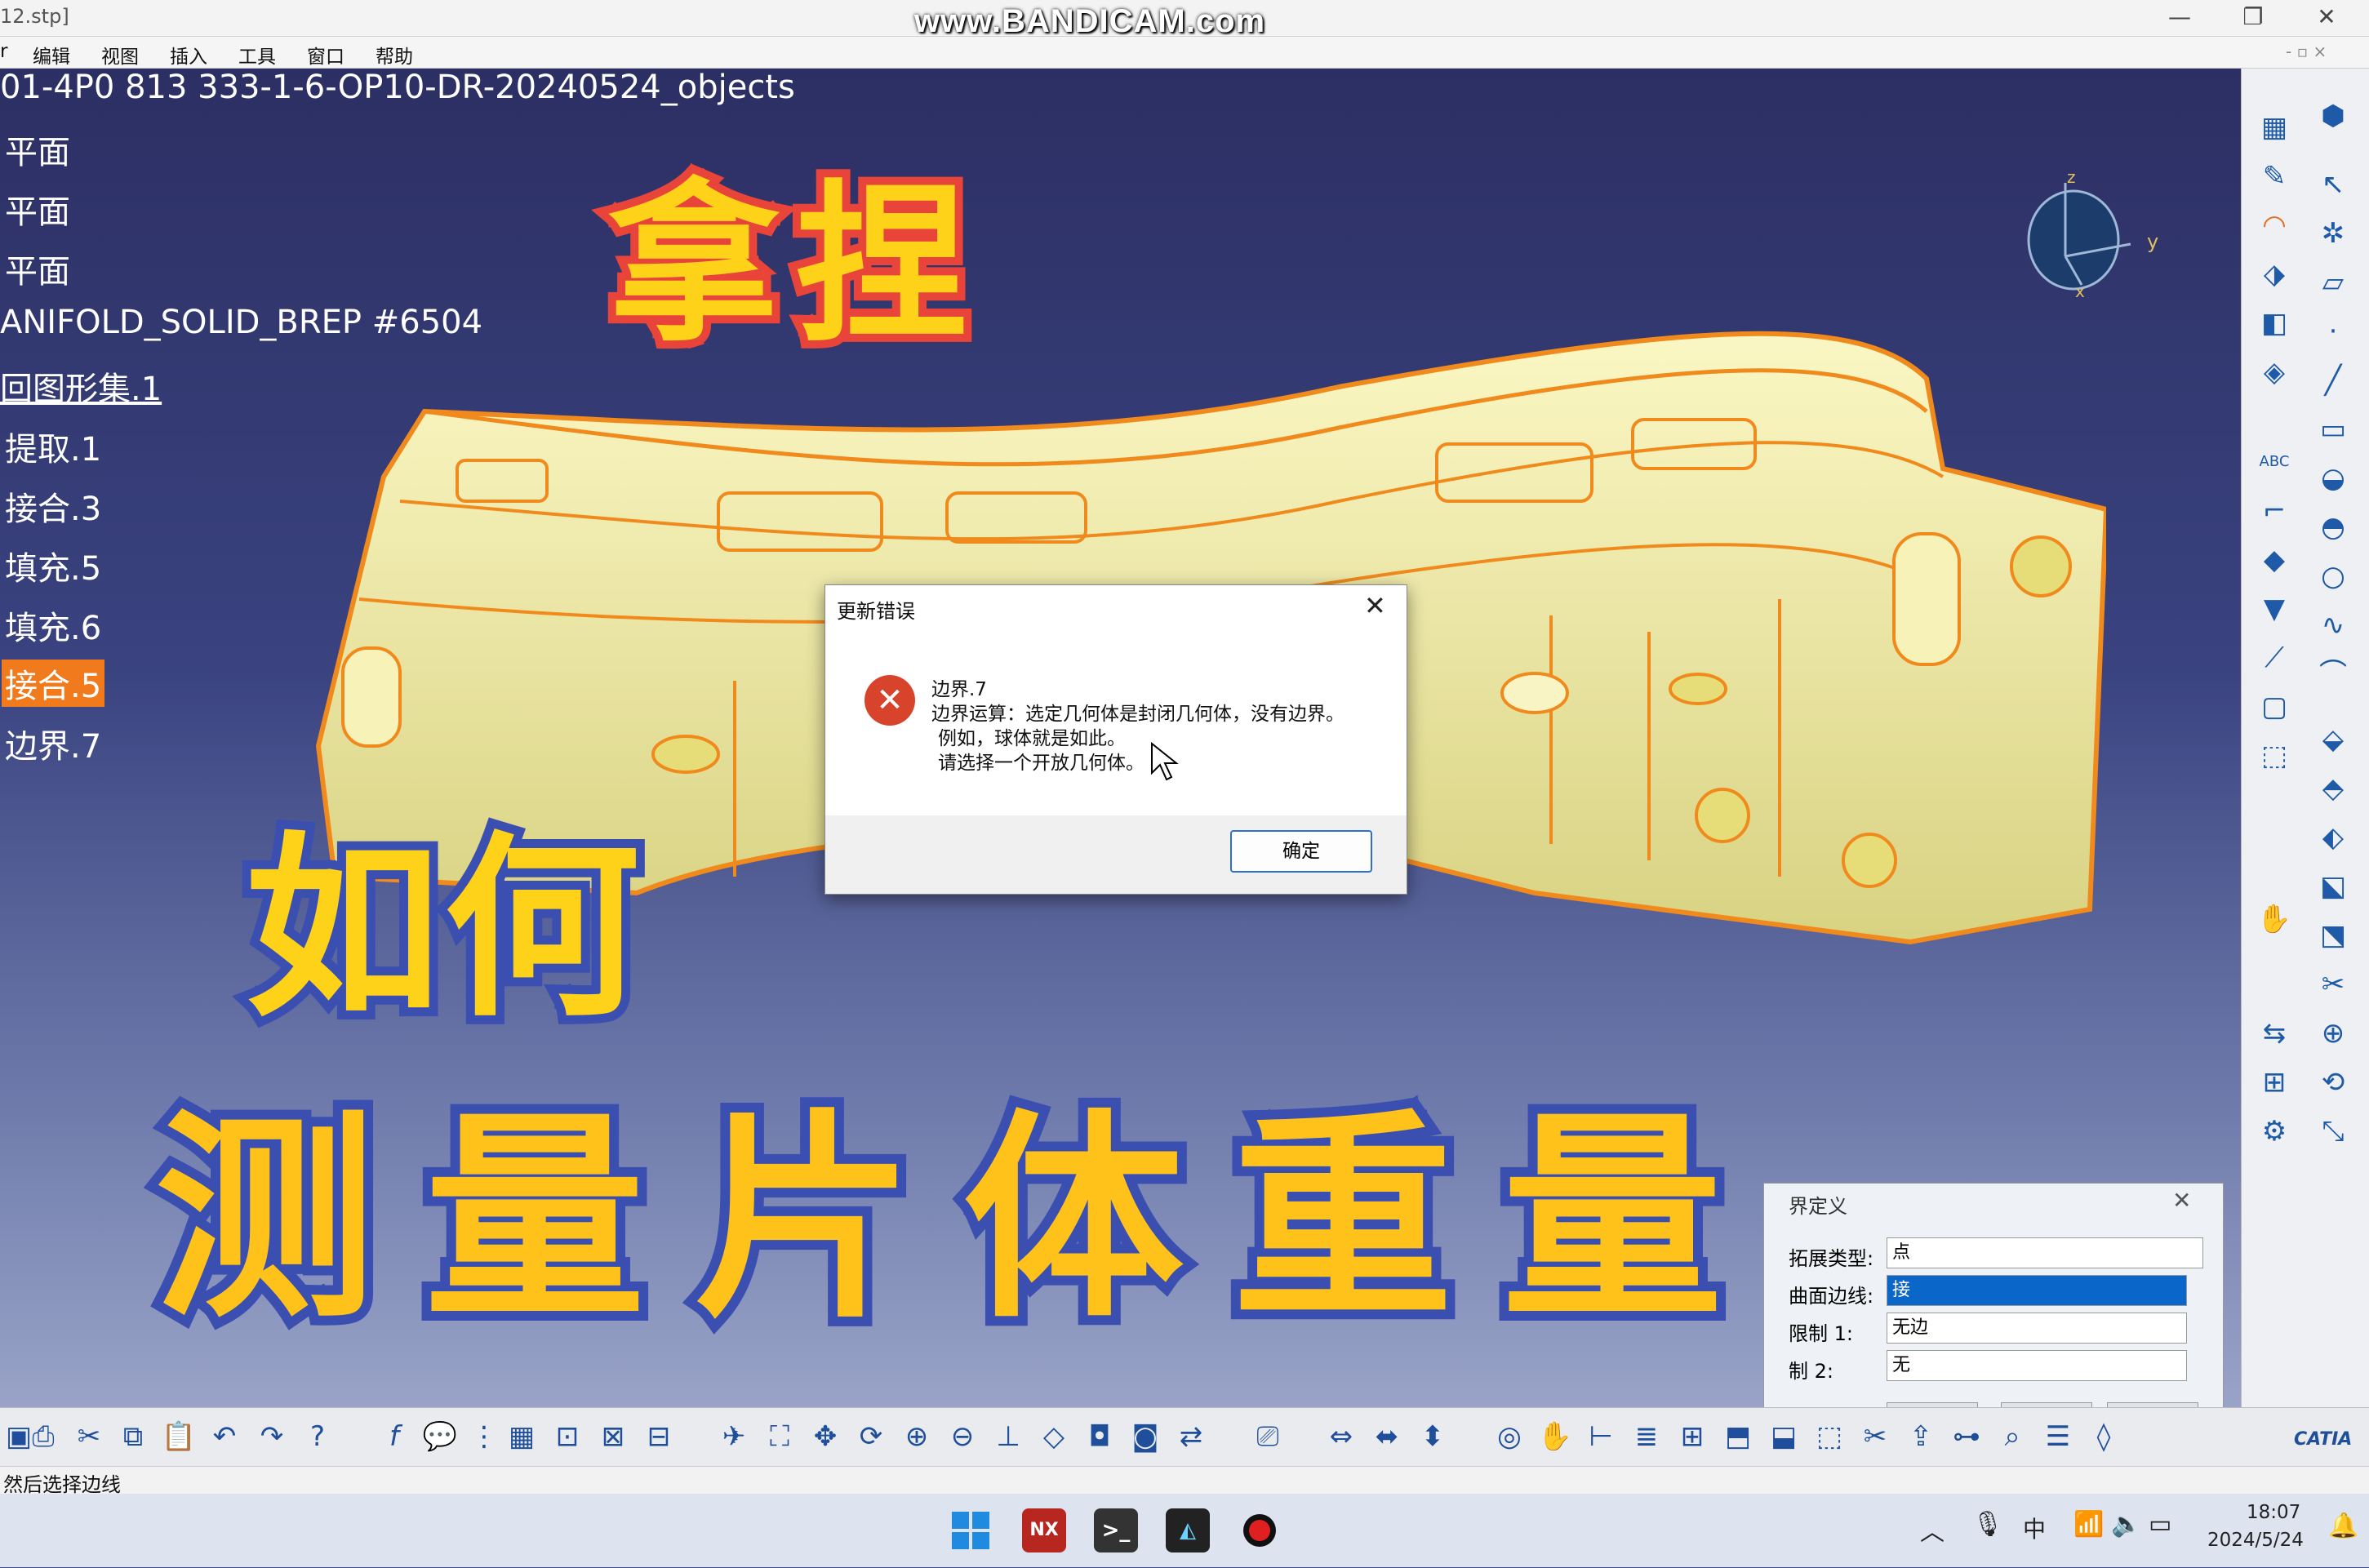 The width and height of the screenshot is (2369, 1568). I want to click on layer-icon: ⬒, so click(1738, 1436).